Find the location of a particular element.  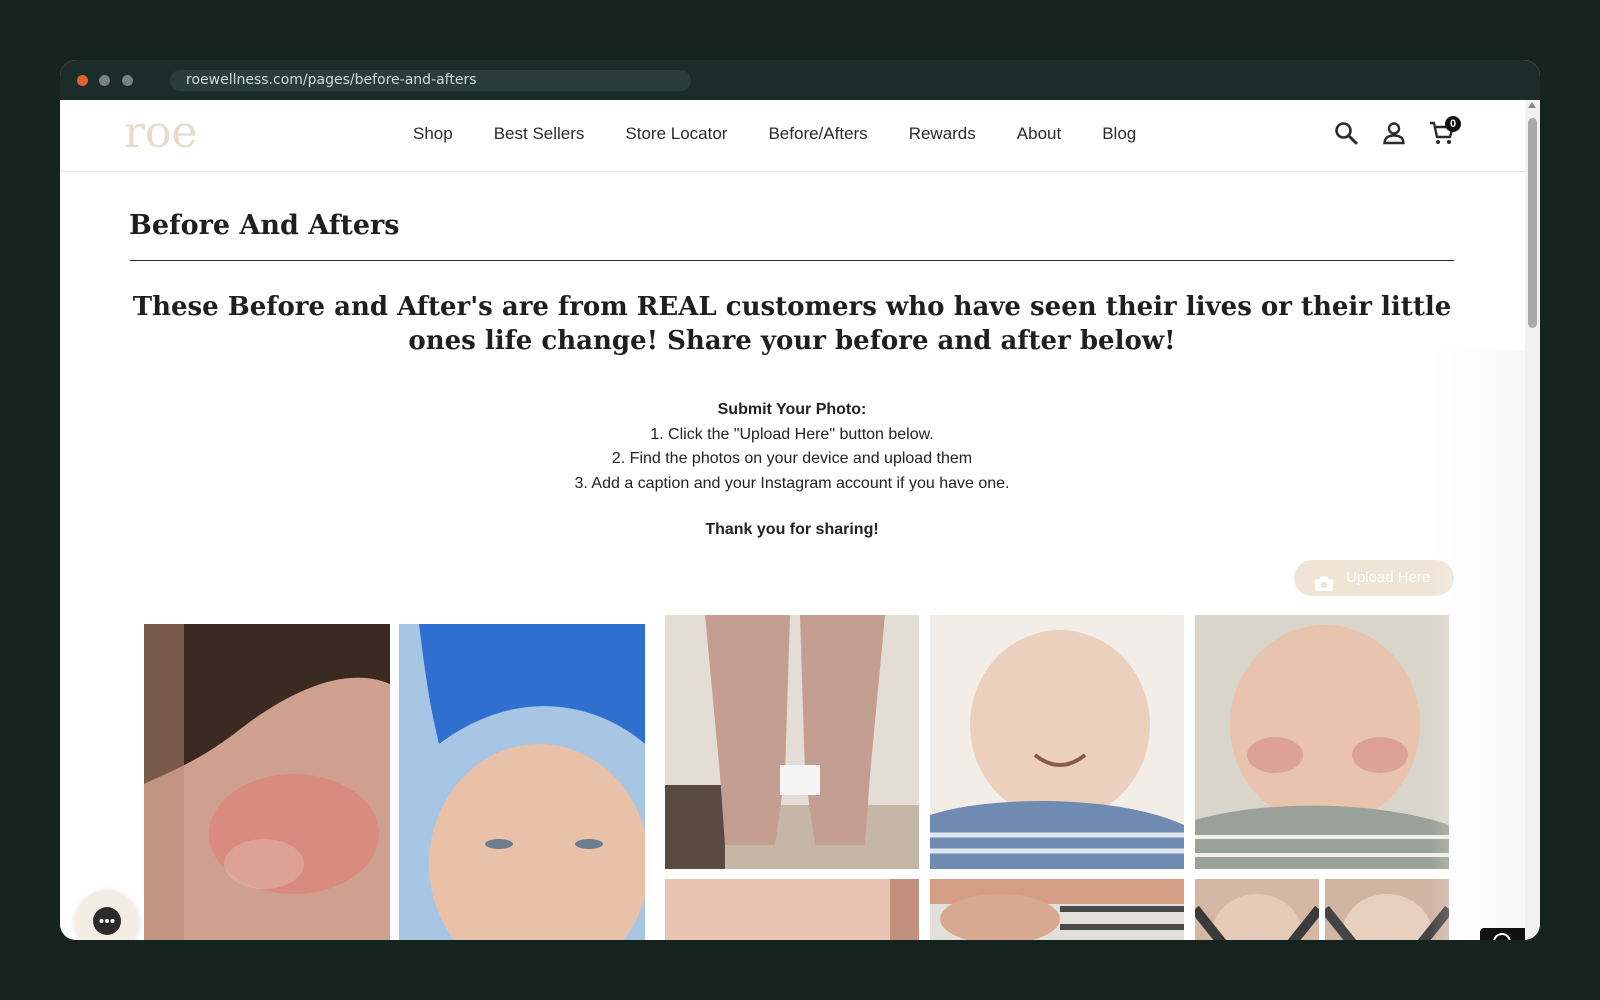

header-icons: 0 is located at coordinates (1397, 131).